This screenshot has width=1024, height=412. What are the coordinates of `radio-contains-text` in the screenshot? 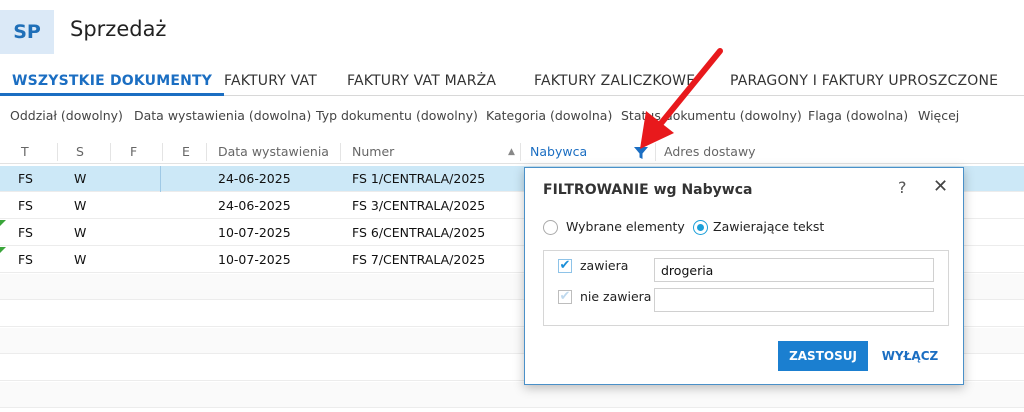 It's located at (700, 227).